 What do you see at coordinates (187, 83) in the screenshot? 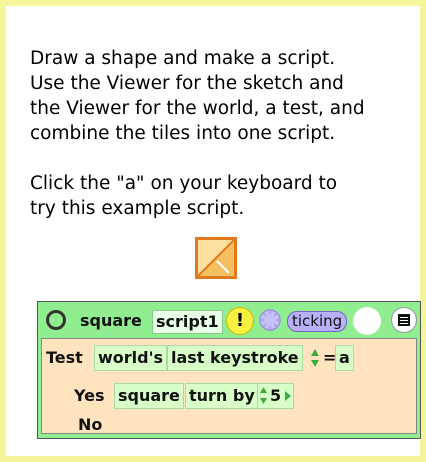
I see `instruction-line: Use the Viewer for the sketch and` at bounding box center [187, 83].